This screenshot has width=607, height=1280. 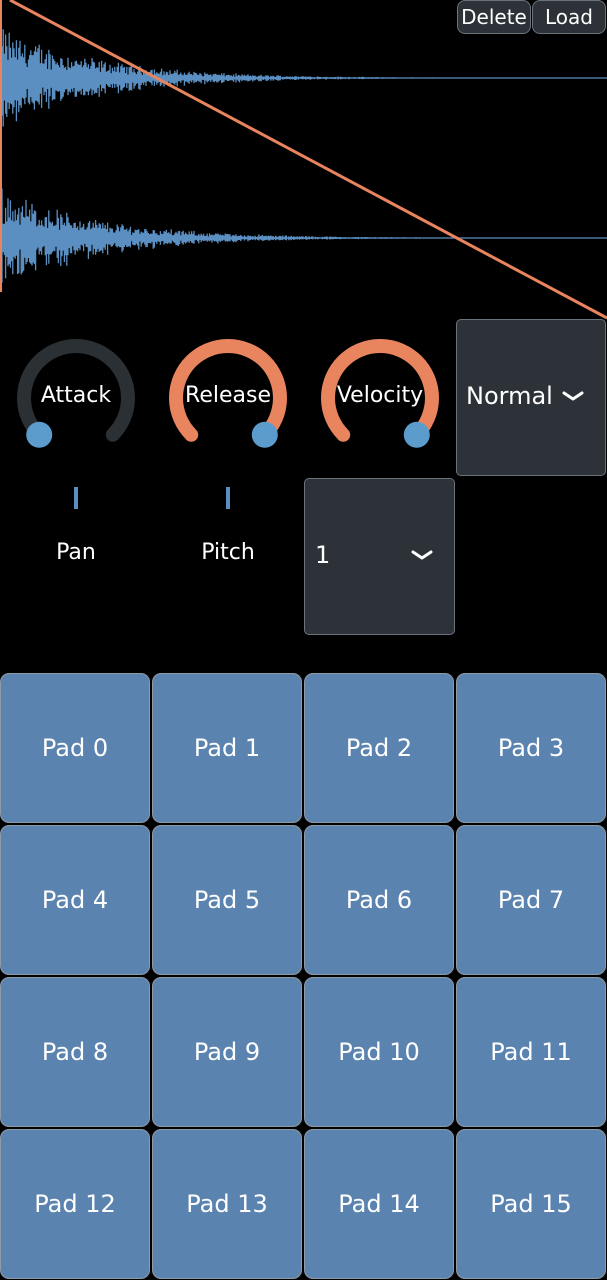 What do you see at coordinates (75, 1052) in the screenshot?
I see `pad-8: Pad 8` at bounding box center [75, 1052].